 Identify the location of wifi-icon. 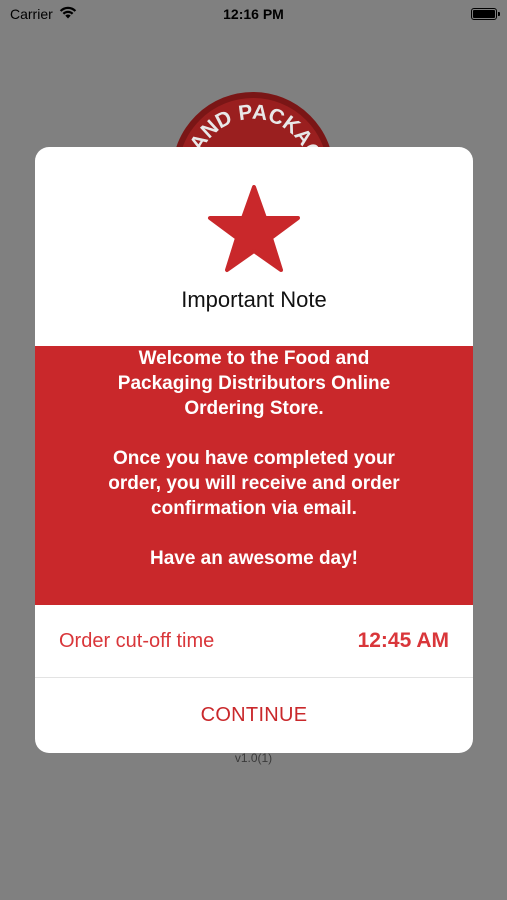
(68, 14).